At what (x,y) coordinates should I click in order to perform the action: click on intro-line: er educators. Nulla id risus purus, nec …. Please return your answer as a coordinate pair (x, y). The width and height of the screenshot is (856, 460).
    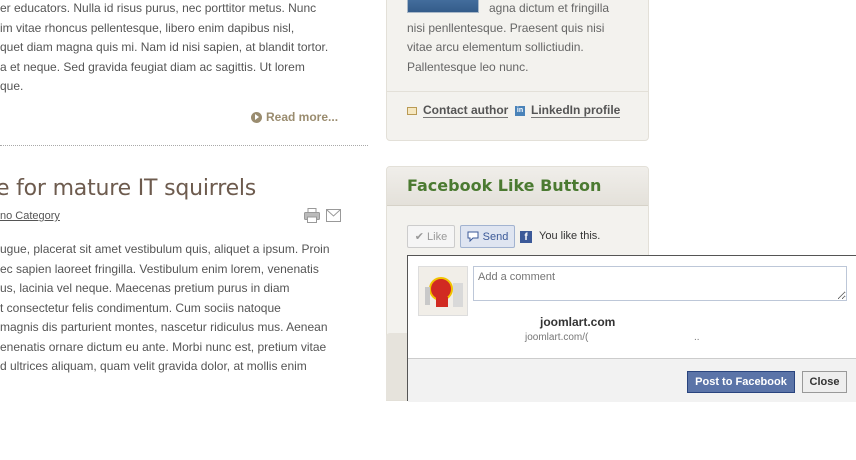
    Looking at the image, I should click on (158, 8).